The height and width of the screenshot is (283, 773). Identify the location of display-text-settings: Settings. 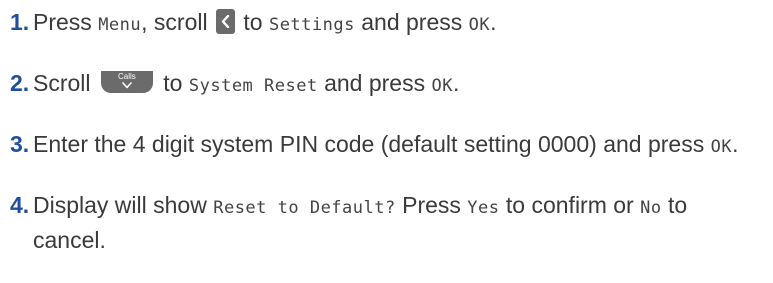
(311, 25).